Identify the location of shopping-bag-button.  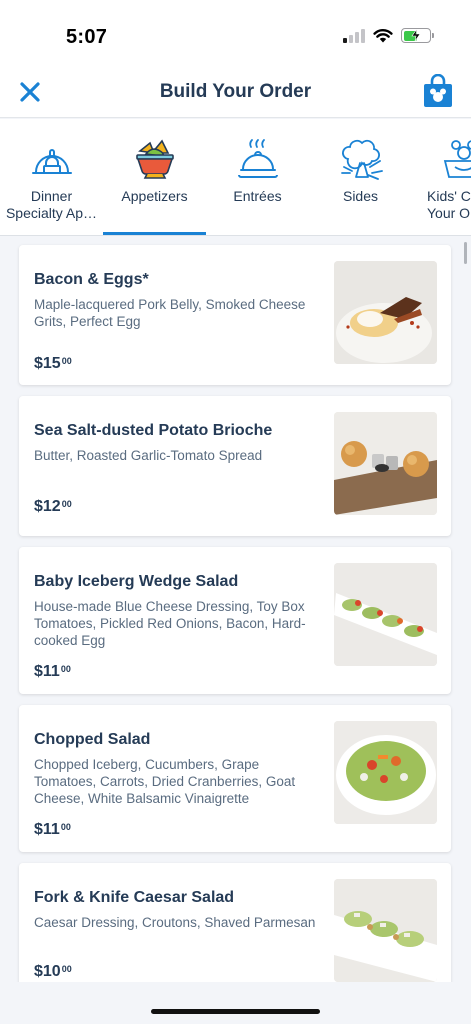
(438, 90).